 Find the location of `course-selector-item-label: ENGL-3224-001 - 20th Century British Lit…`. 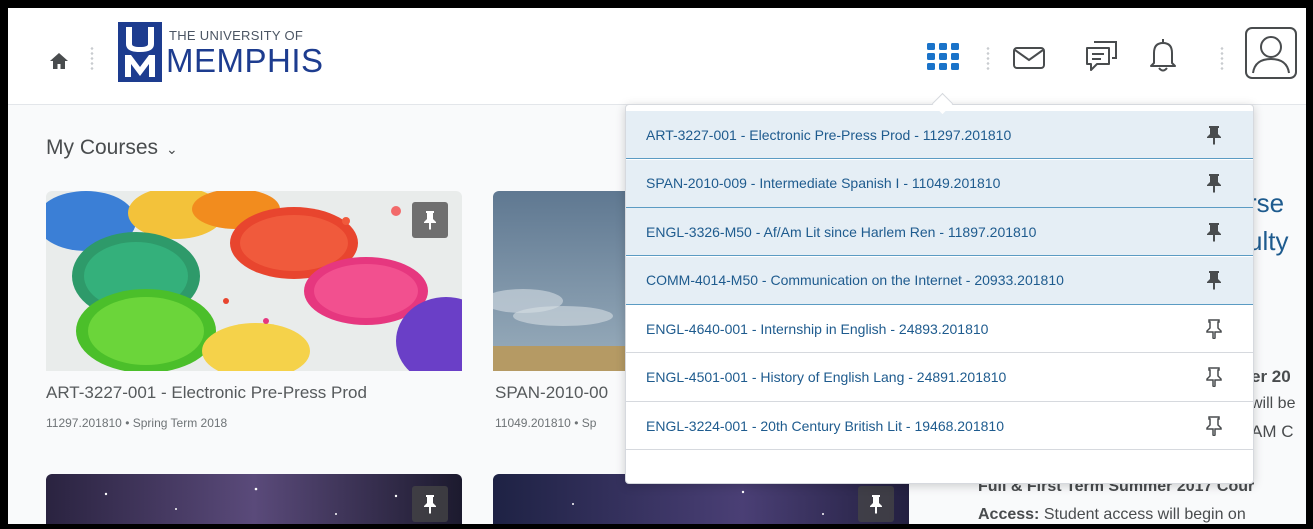

course-selector-item-label: ENGL-3224-001 - 20th Century British Lit… is located at coordinates (925, 426).